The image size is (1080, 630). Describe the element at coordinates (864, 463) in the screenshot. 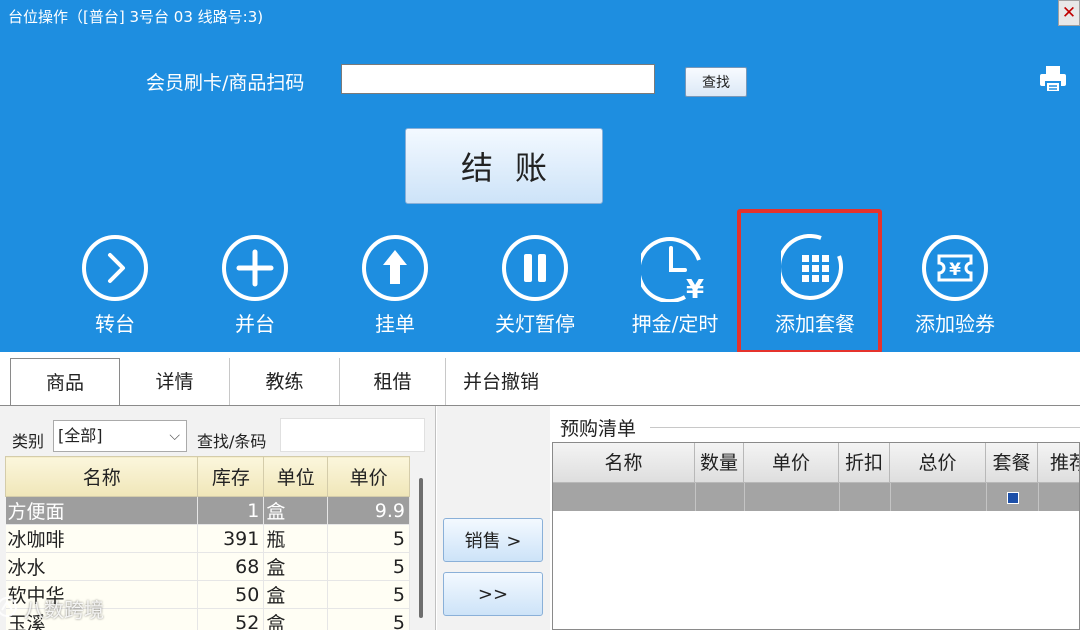

I see `column-header: 折扣` at that location.